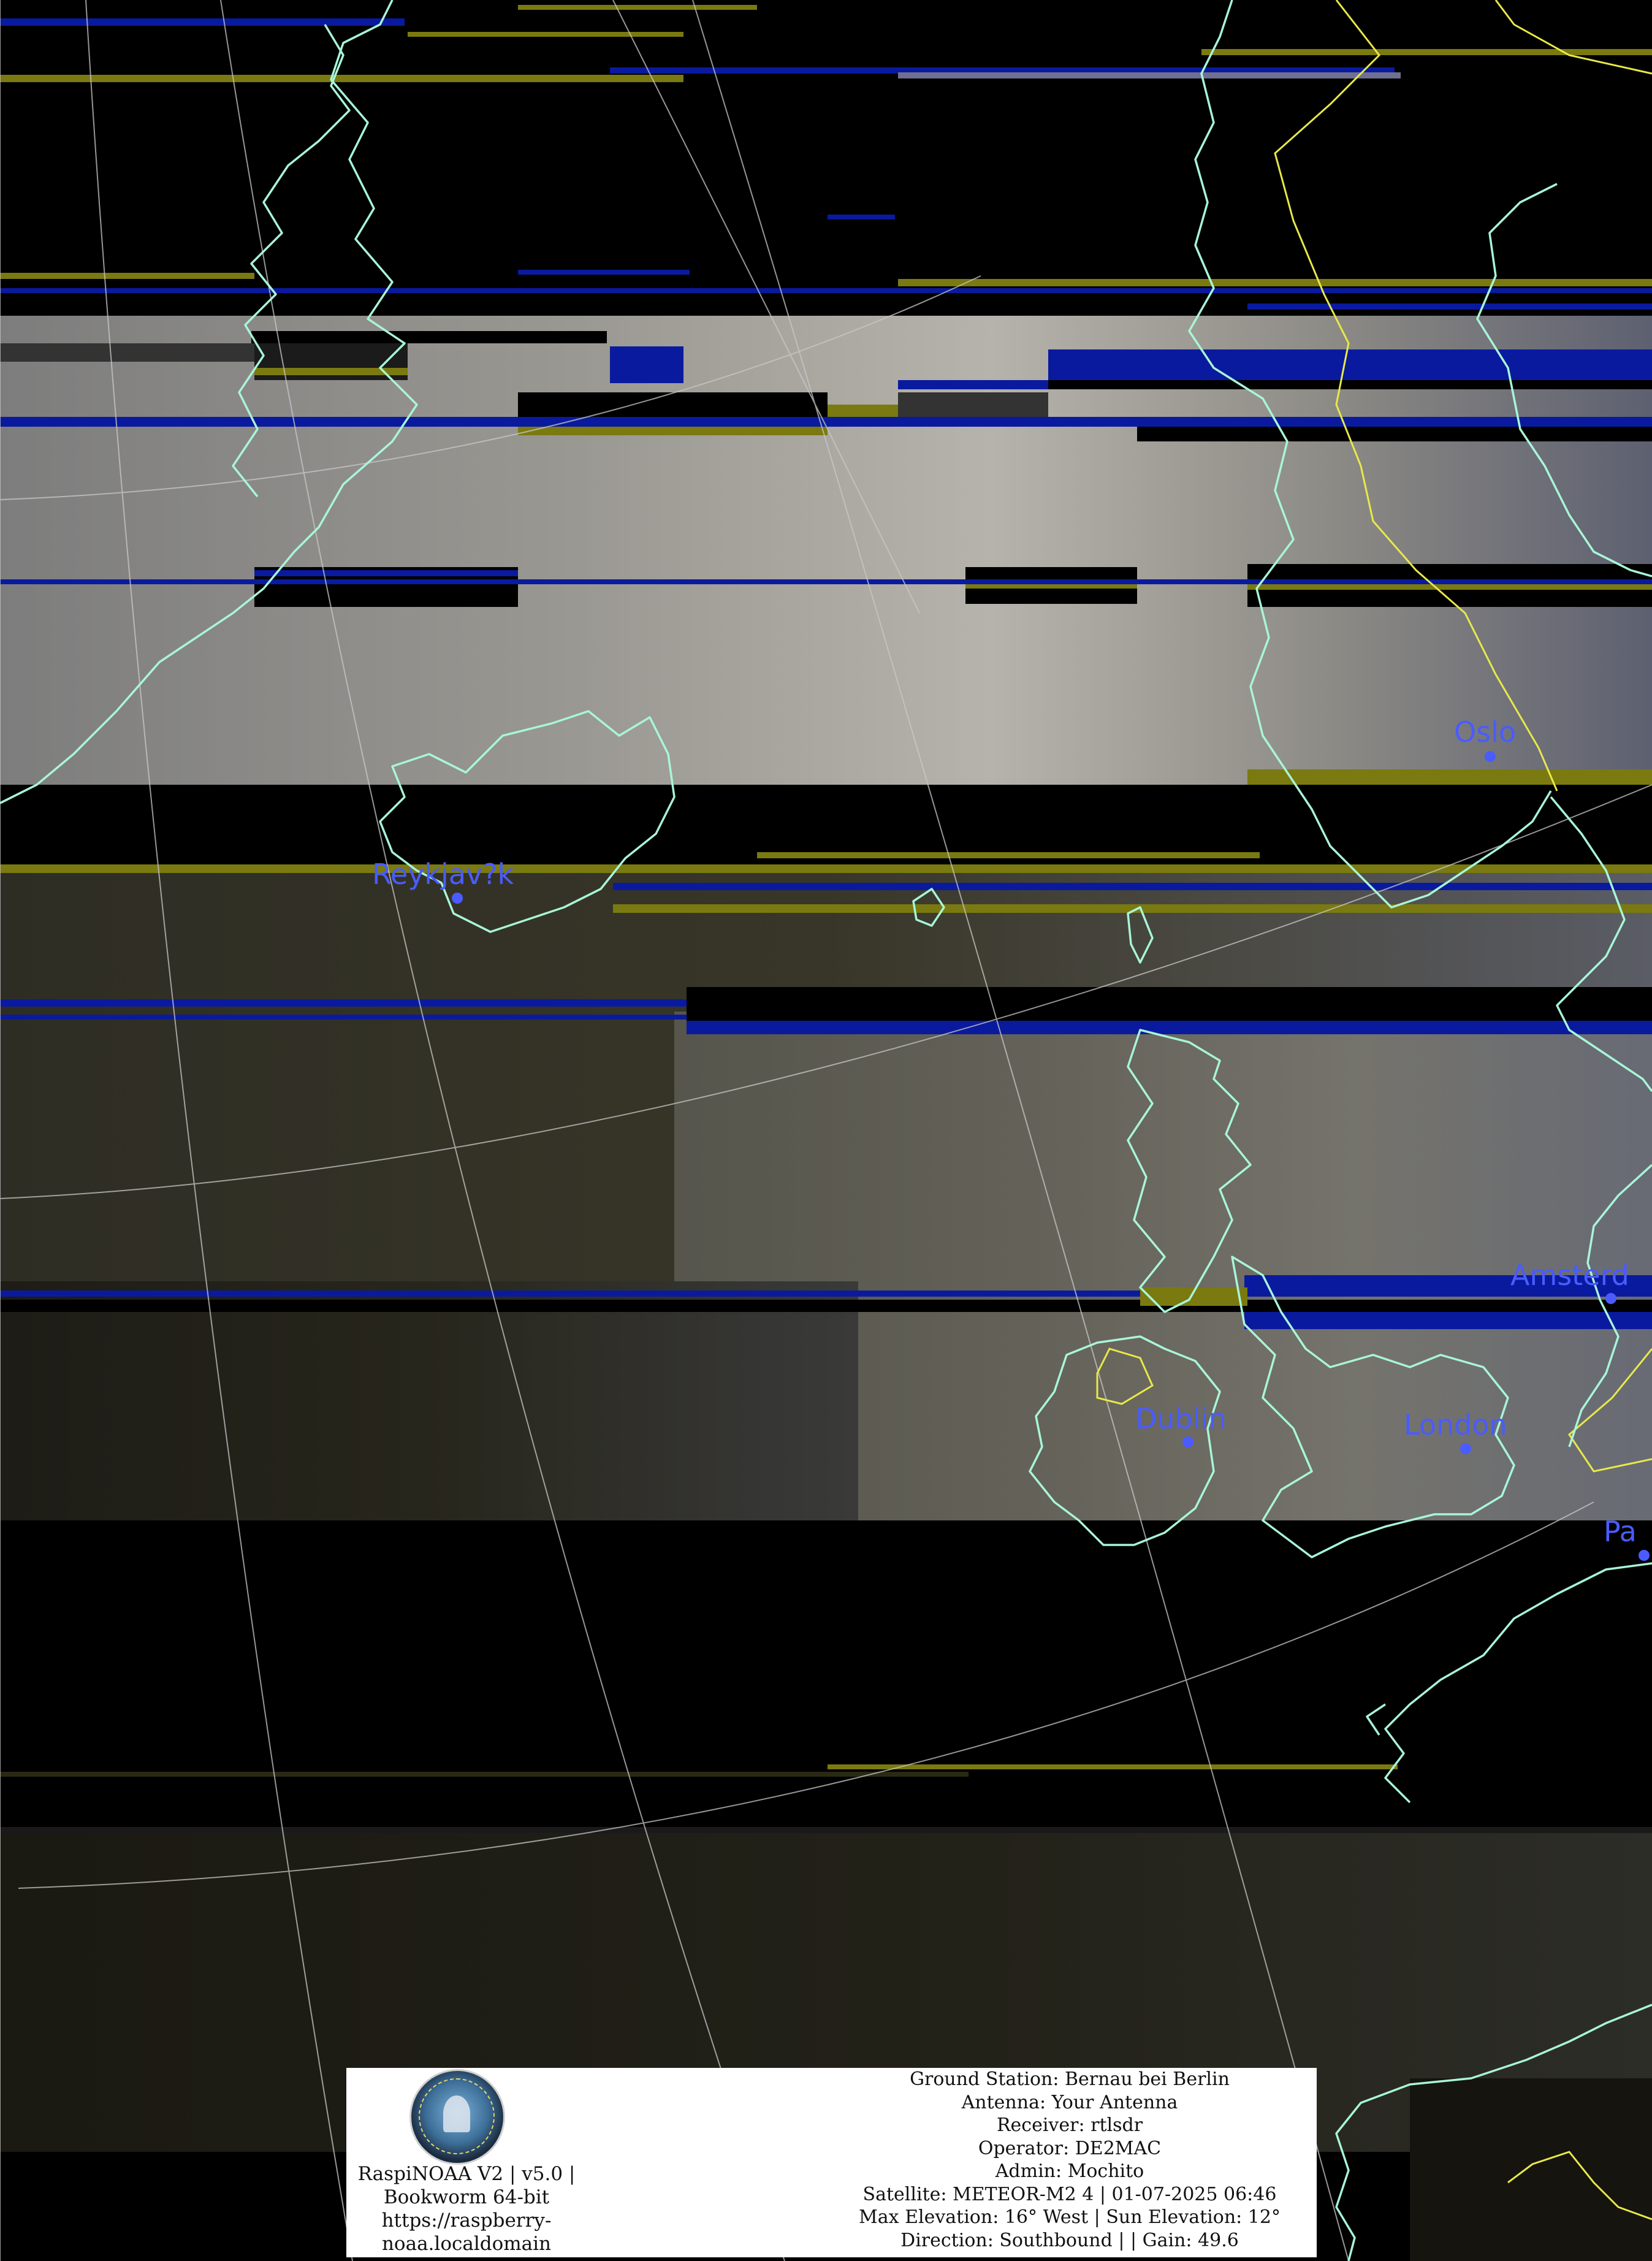  I want to click on brand-line: RaspiNOAA V2 | v5.0 |, so click(466, 2174).